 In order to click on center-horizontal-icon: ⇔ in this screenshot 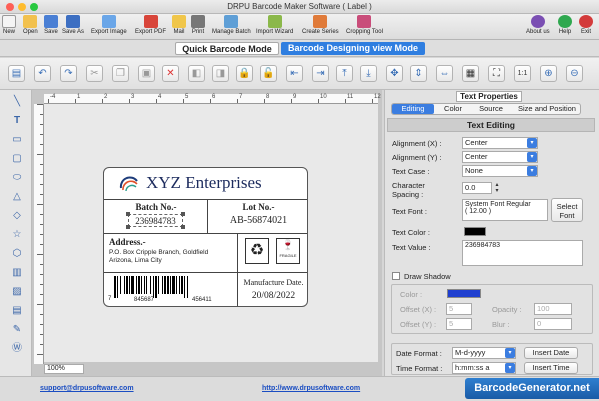, I will do `click(444, 73)`.